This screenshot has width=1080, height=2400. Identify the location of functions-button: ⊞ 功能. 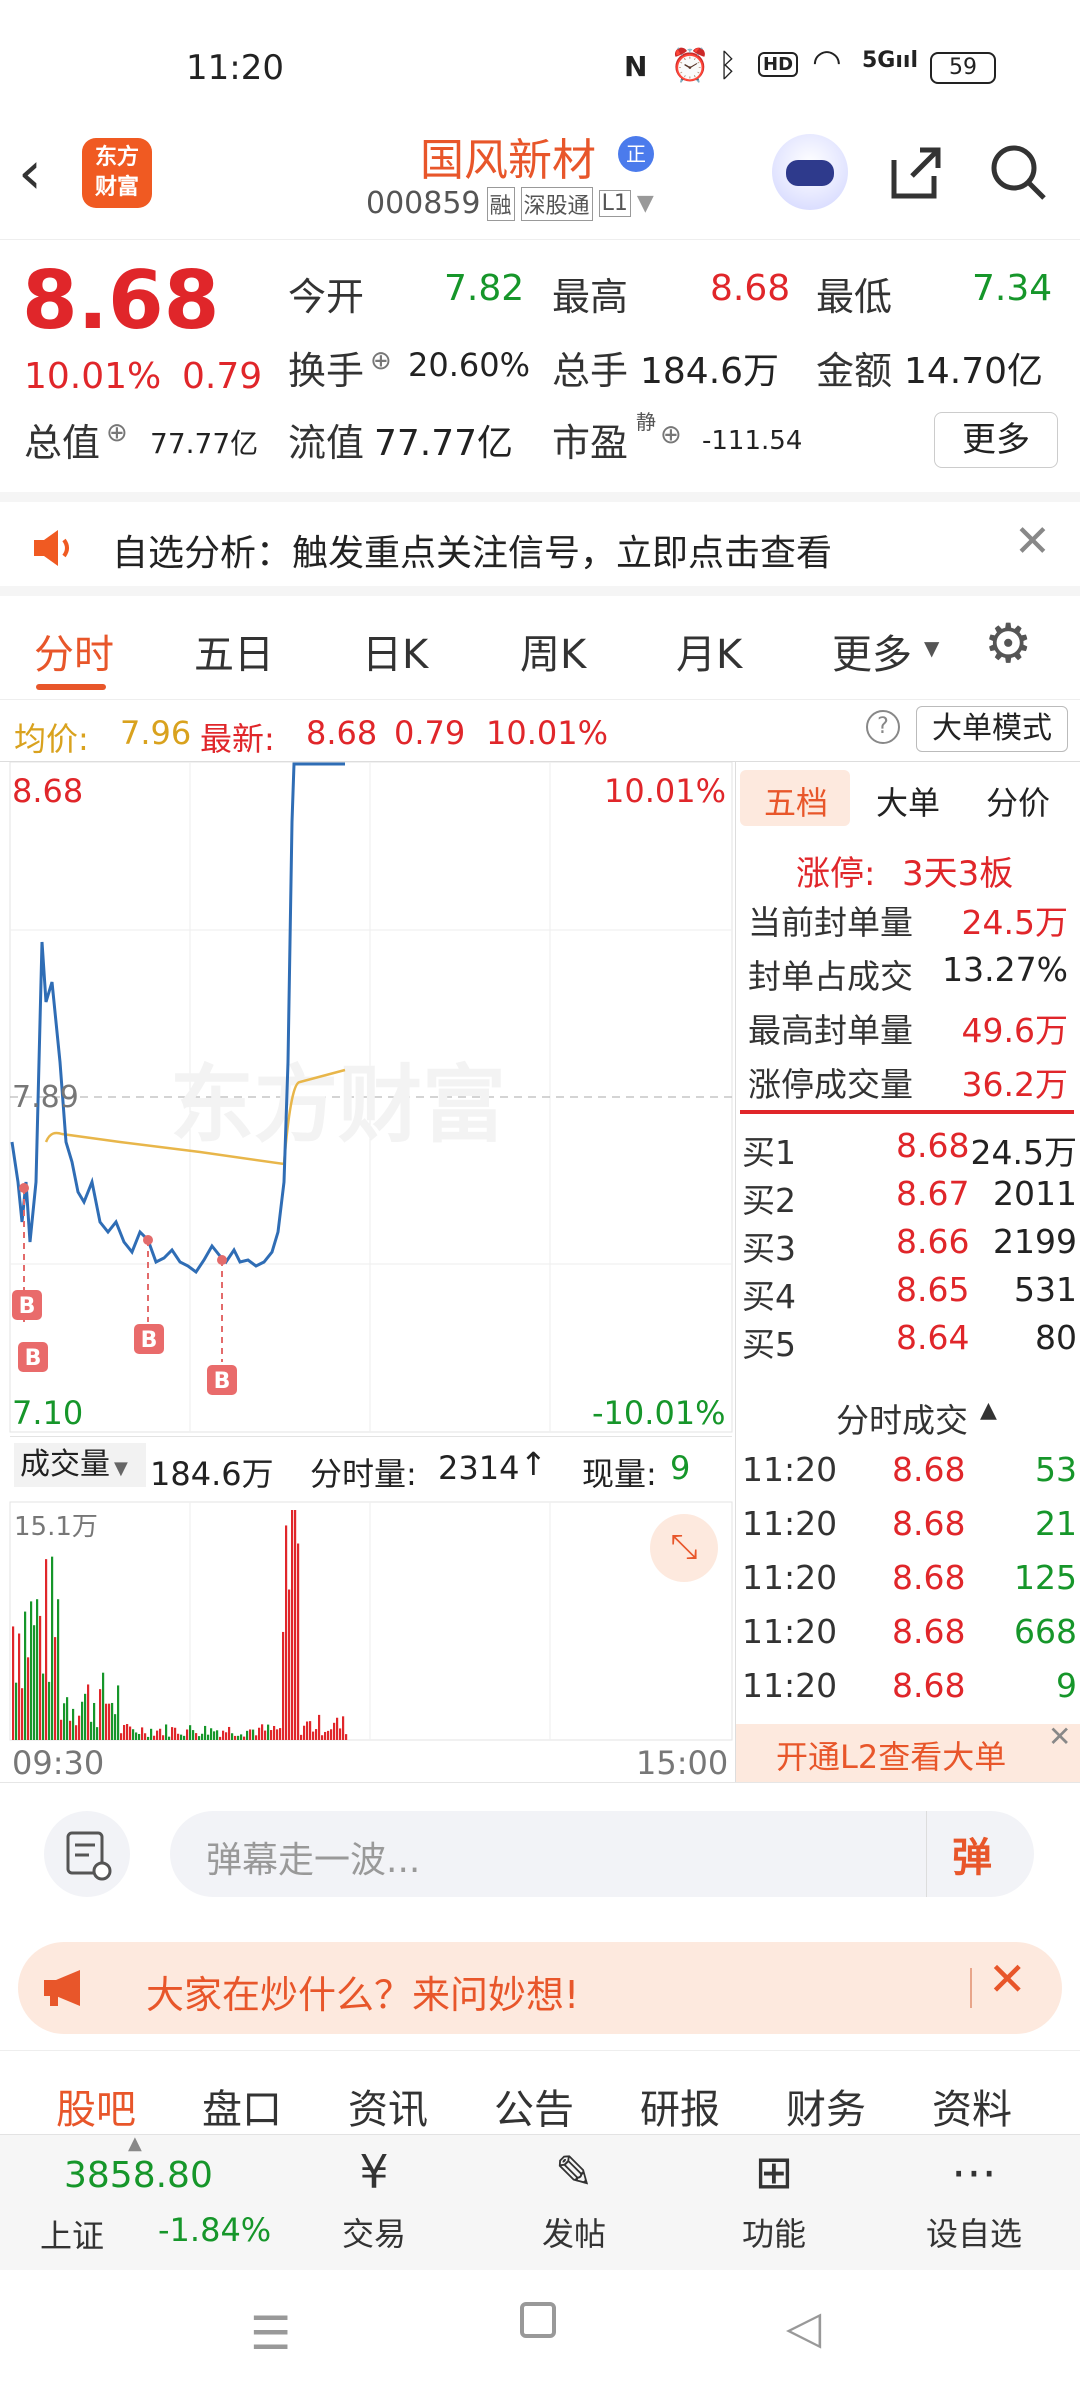
(774, 2200).